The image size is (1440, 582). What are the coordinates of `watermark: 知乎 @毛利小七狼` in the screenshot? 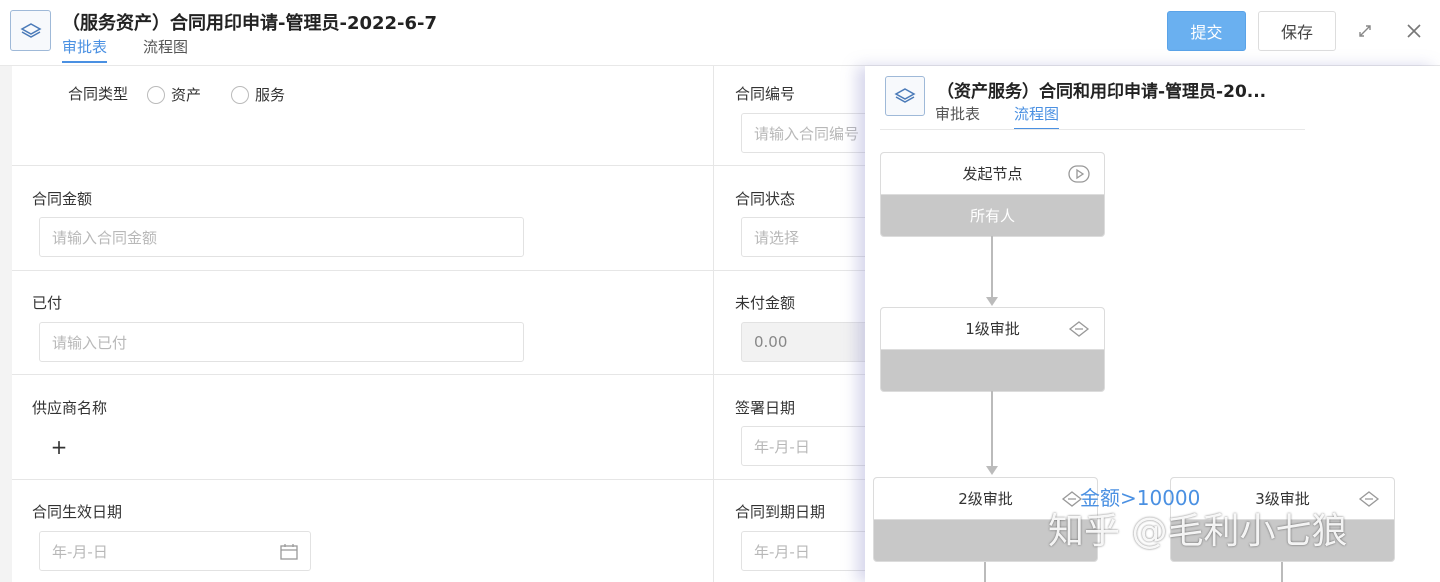 It's located at (1198, 531).